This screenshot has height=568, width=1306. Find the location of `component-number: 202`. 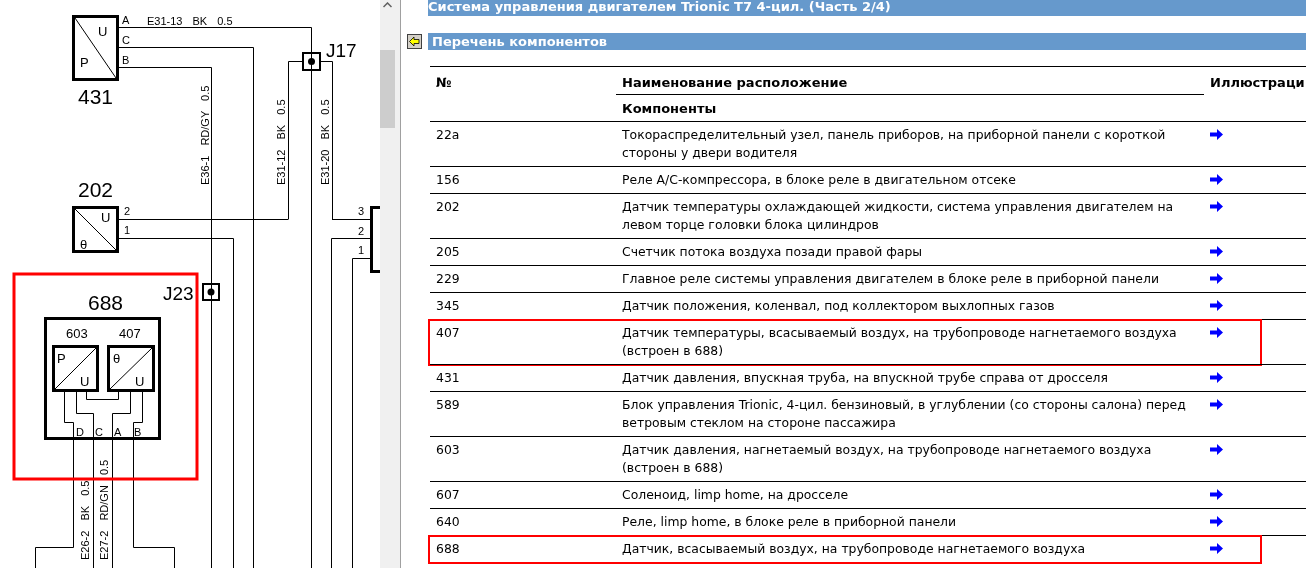

component-number: 202 is located at coordinates (96, 189).